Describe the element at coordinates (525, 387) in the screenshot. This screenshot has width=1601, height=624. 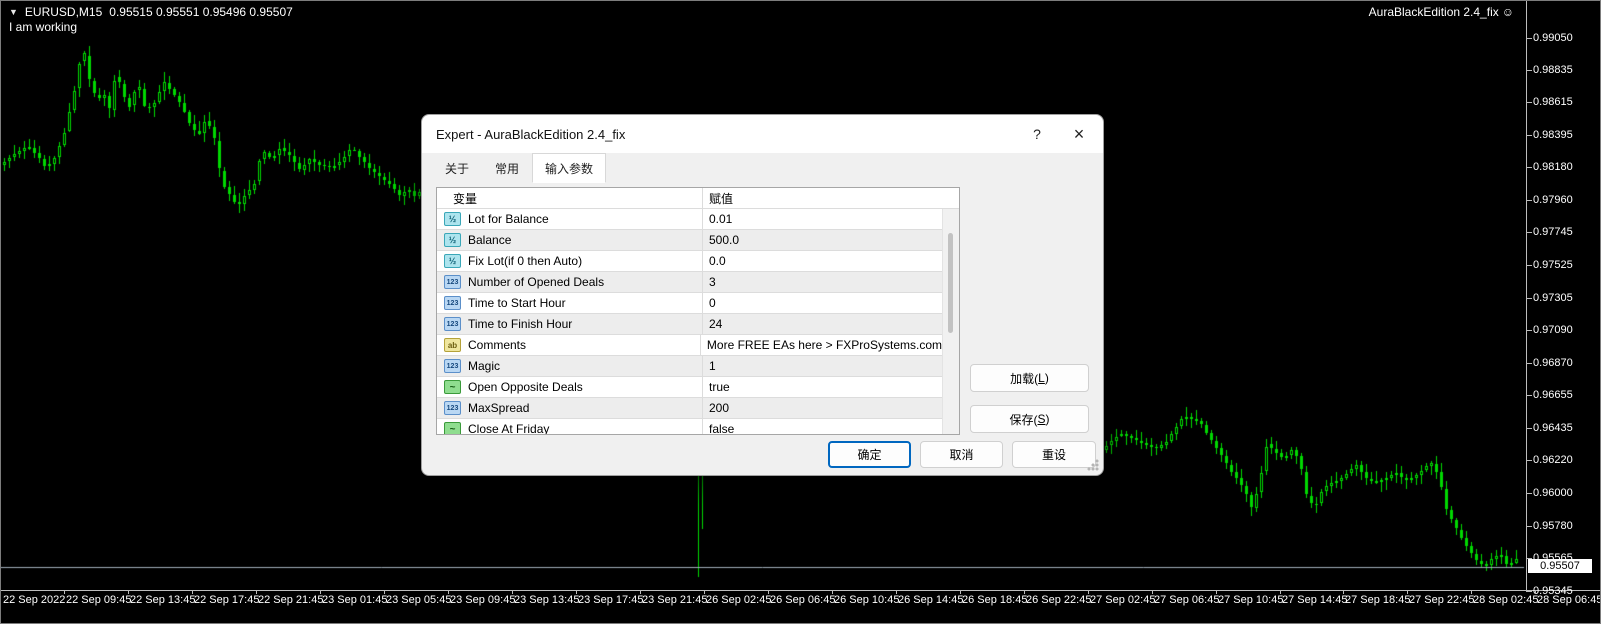
I see `param-name: Open Opposite Deals` at that location.